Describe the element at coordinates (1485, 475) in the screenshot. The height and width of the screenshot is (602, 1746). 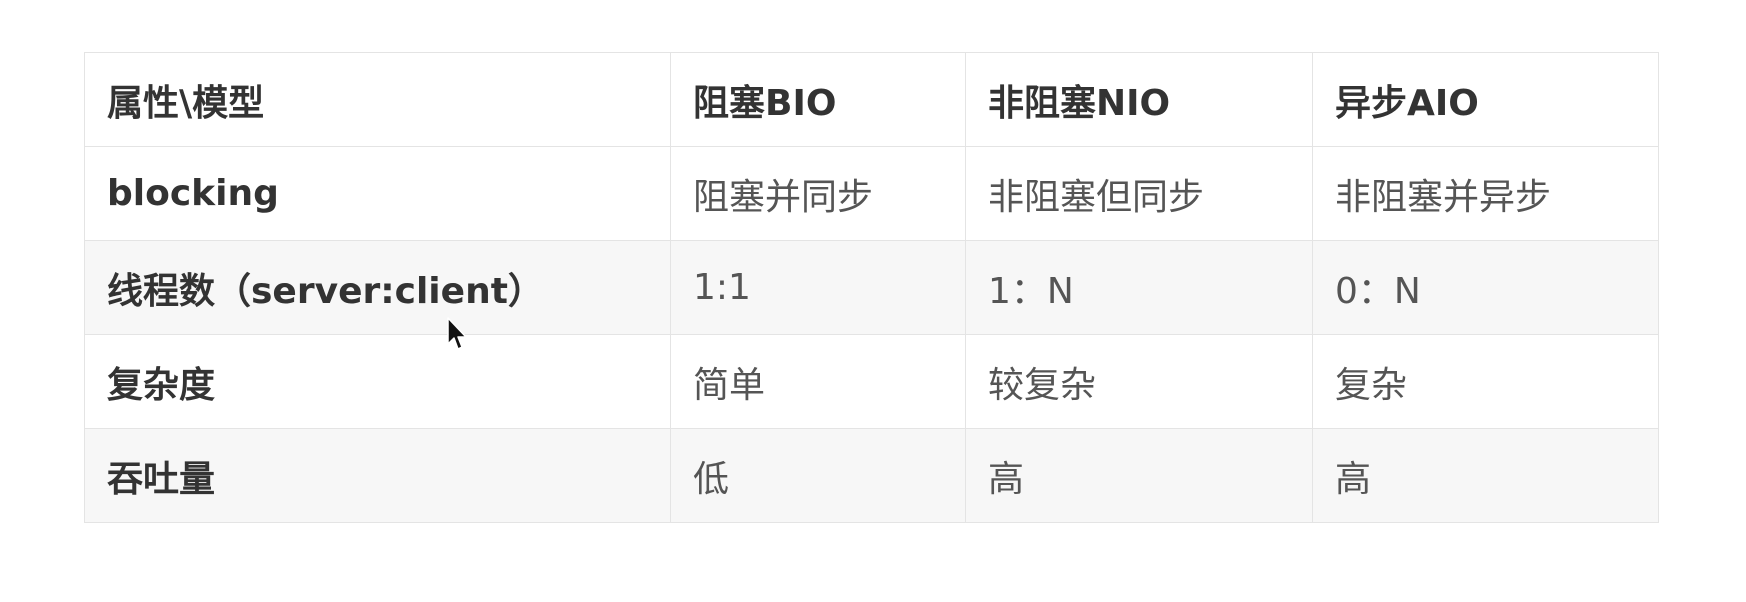
I see `cell-throughput-aio: 高` at that location.